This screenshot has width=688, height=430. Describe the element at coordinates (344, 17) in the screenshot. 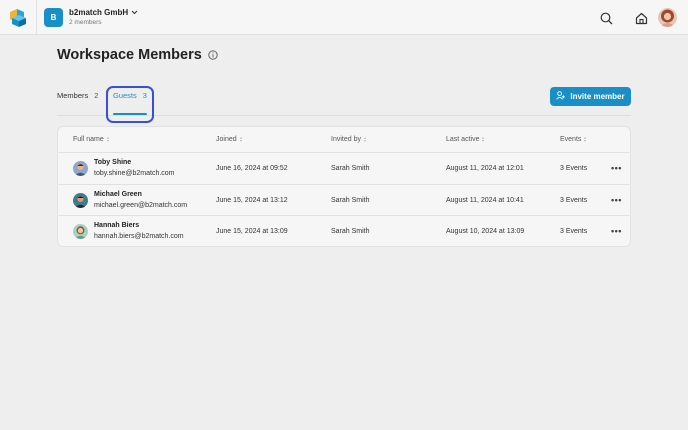

I see `top-bar: B b2match GmbH 2 members` at that location.